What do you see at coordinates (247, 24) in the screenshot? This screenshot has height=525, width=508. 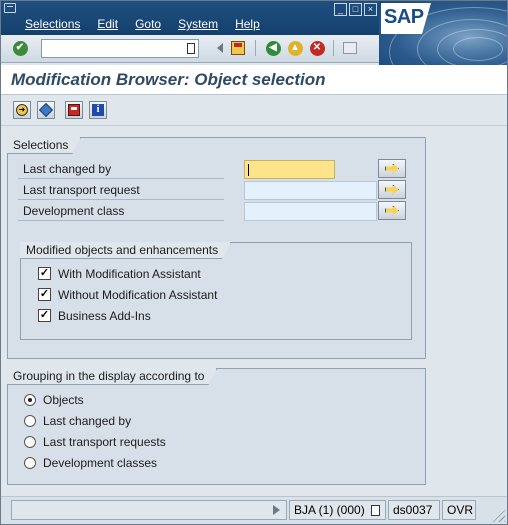 I see `menu-help: Help` at bounding box center [247, 24].